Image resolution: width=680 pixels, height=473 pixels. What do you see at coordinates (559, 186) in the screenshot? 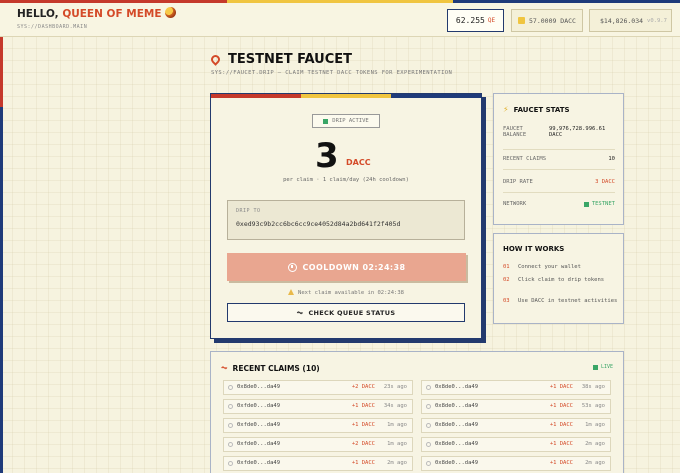
I see `stat-row-drip-rate: DRIP RATE 3 DACC` at bounding box center [559, 186].